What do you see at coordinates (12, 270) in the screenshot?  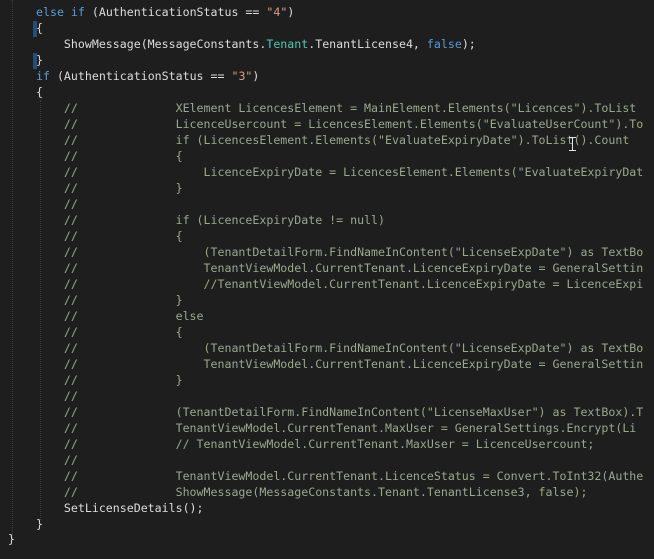 I see `indent-guide` at bounding box center [12, 270].